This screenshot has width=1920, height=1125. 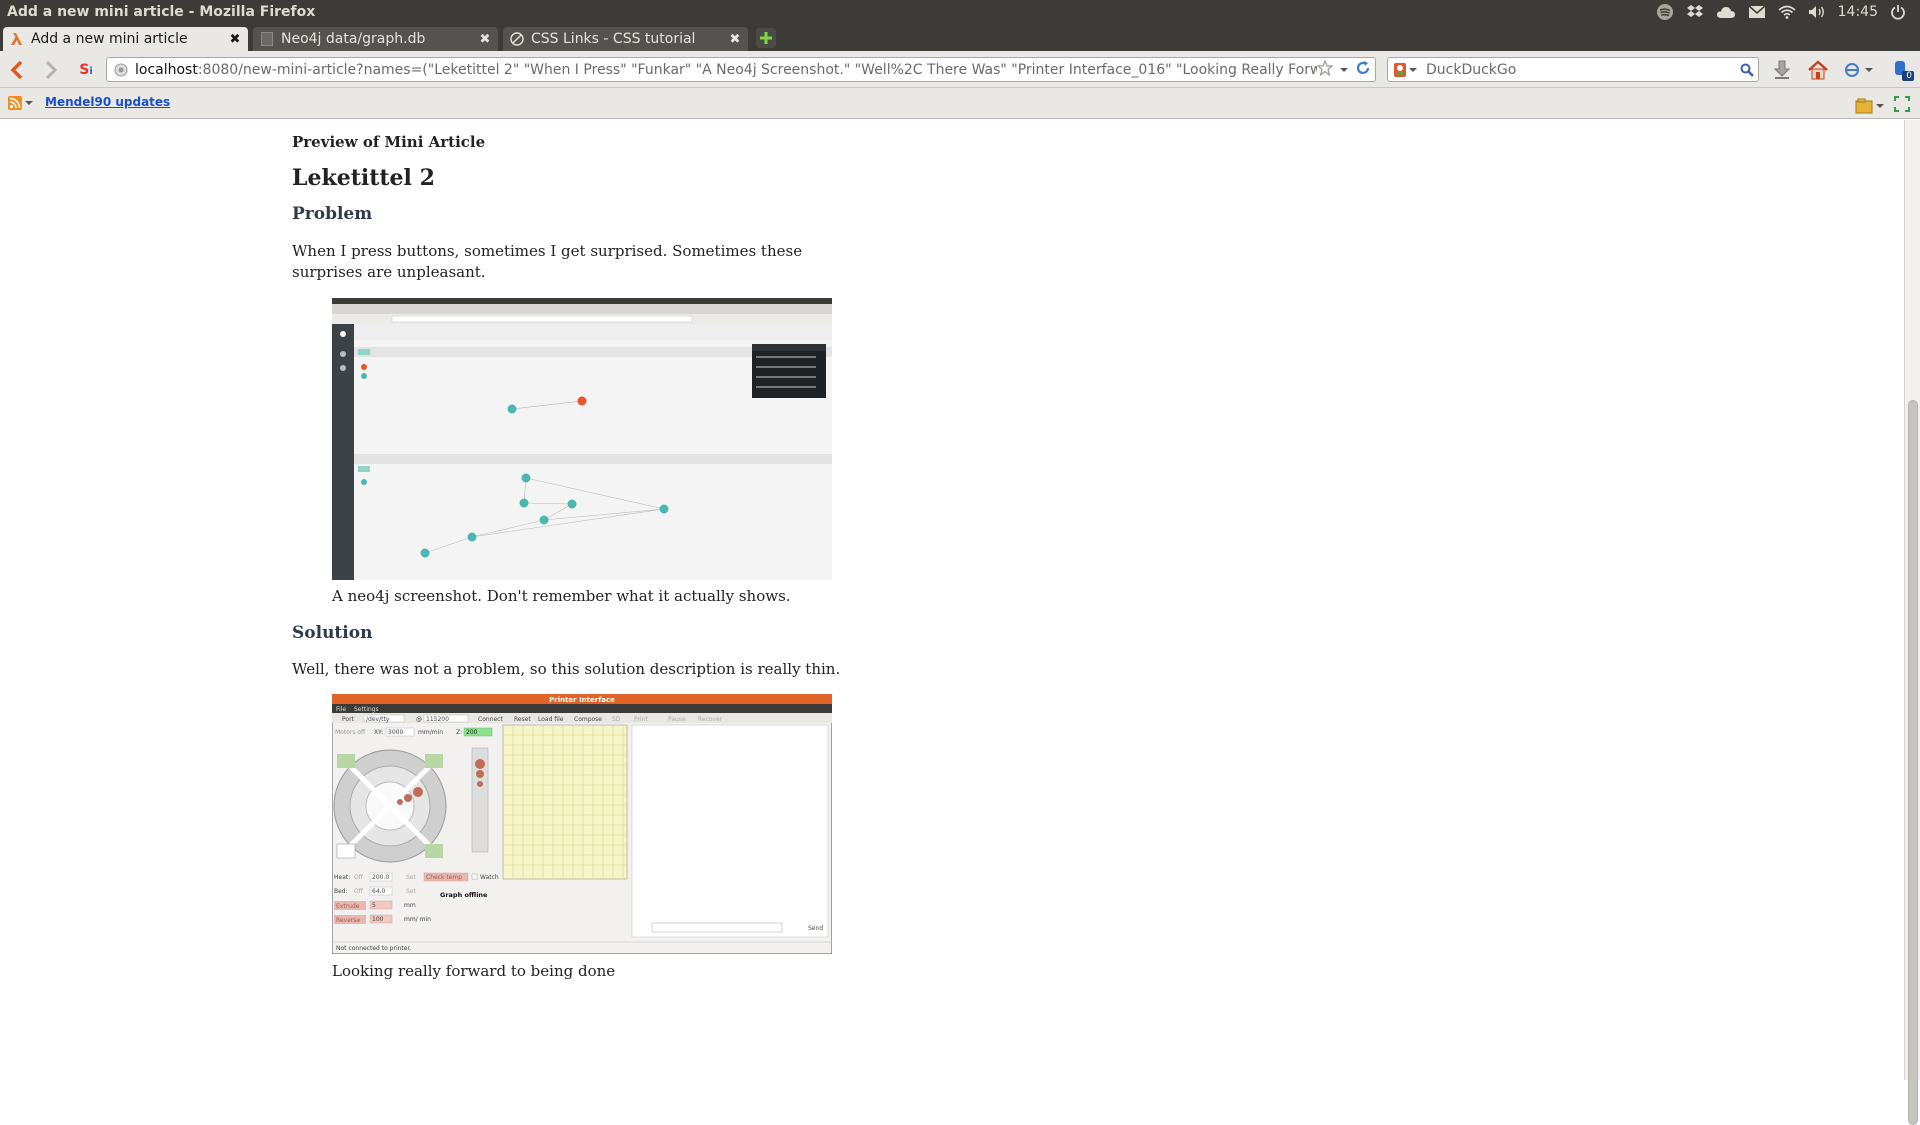 What do you see at coordinates (378, 732) in the screenshot?
I see `printer-xy-label: XY:` at bounding box center [378, 732].